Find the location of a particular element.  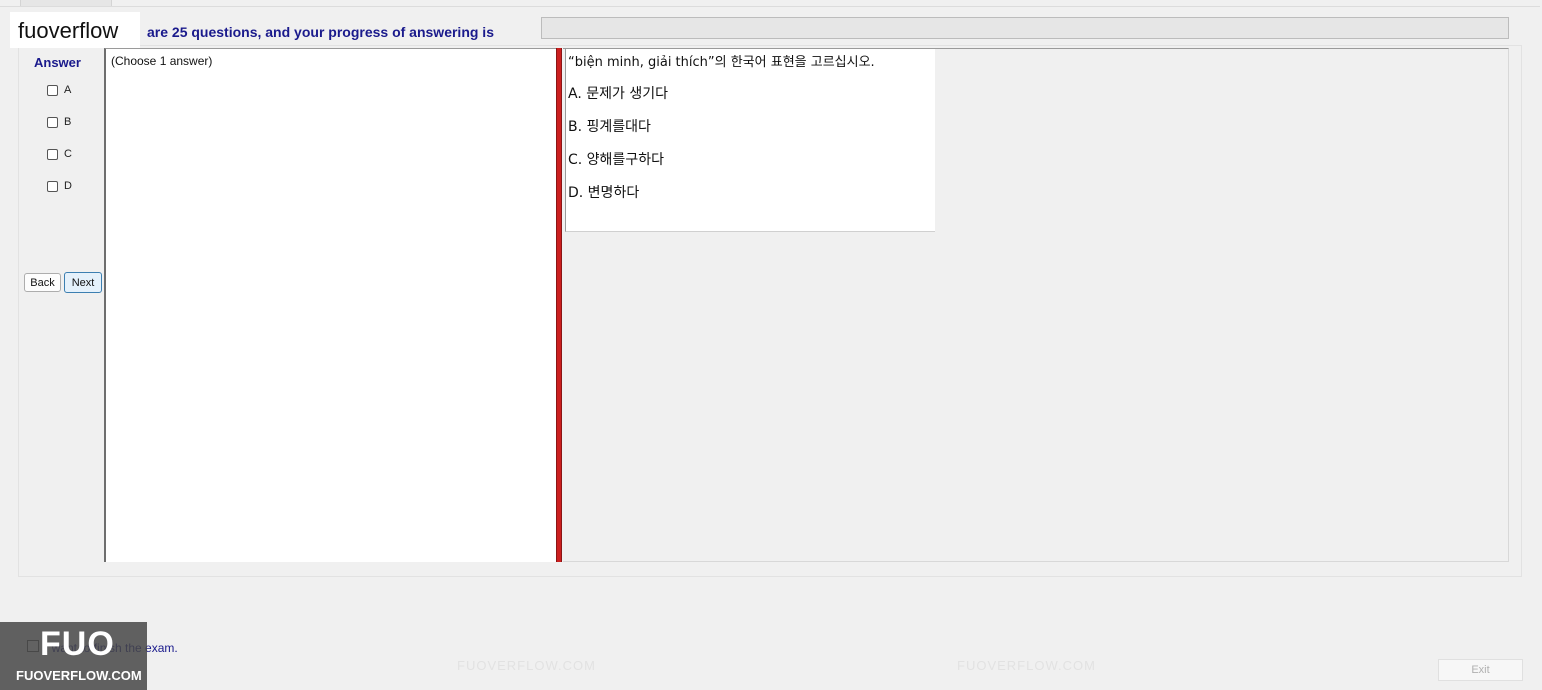

answer-option-label: D is located at coordinates (68, 186).